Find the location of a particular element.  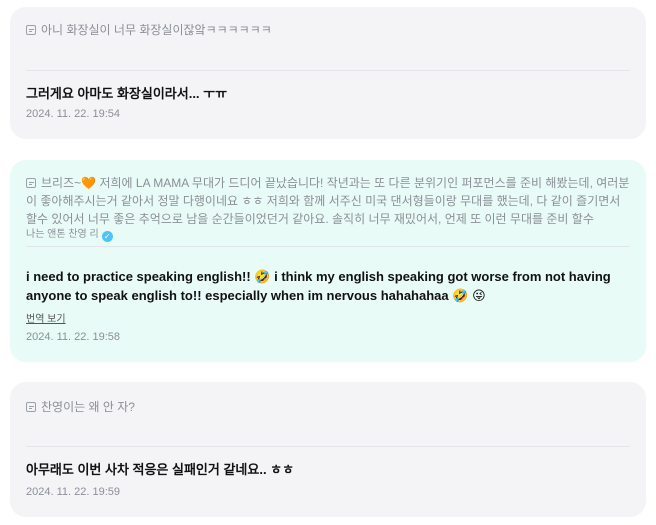

quoted-text: 찬영이는 왜 안 자? is located at coordinates (88, 407).